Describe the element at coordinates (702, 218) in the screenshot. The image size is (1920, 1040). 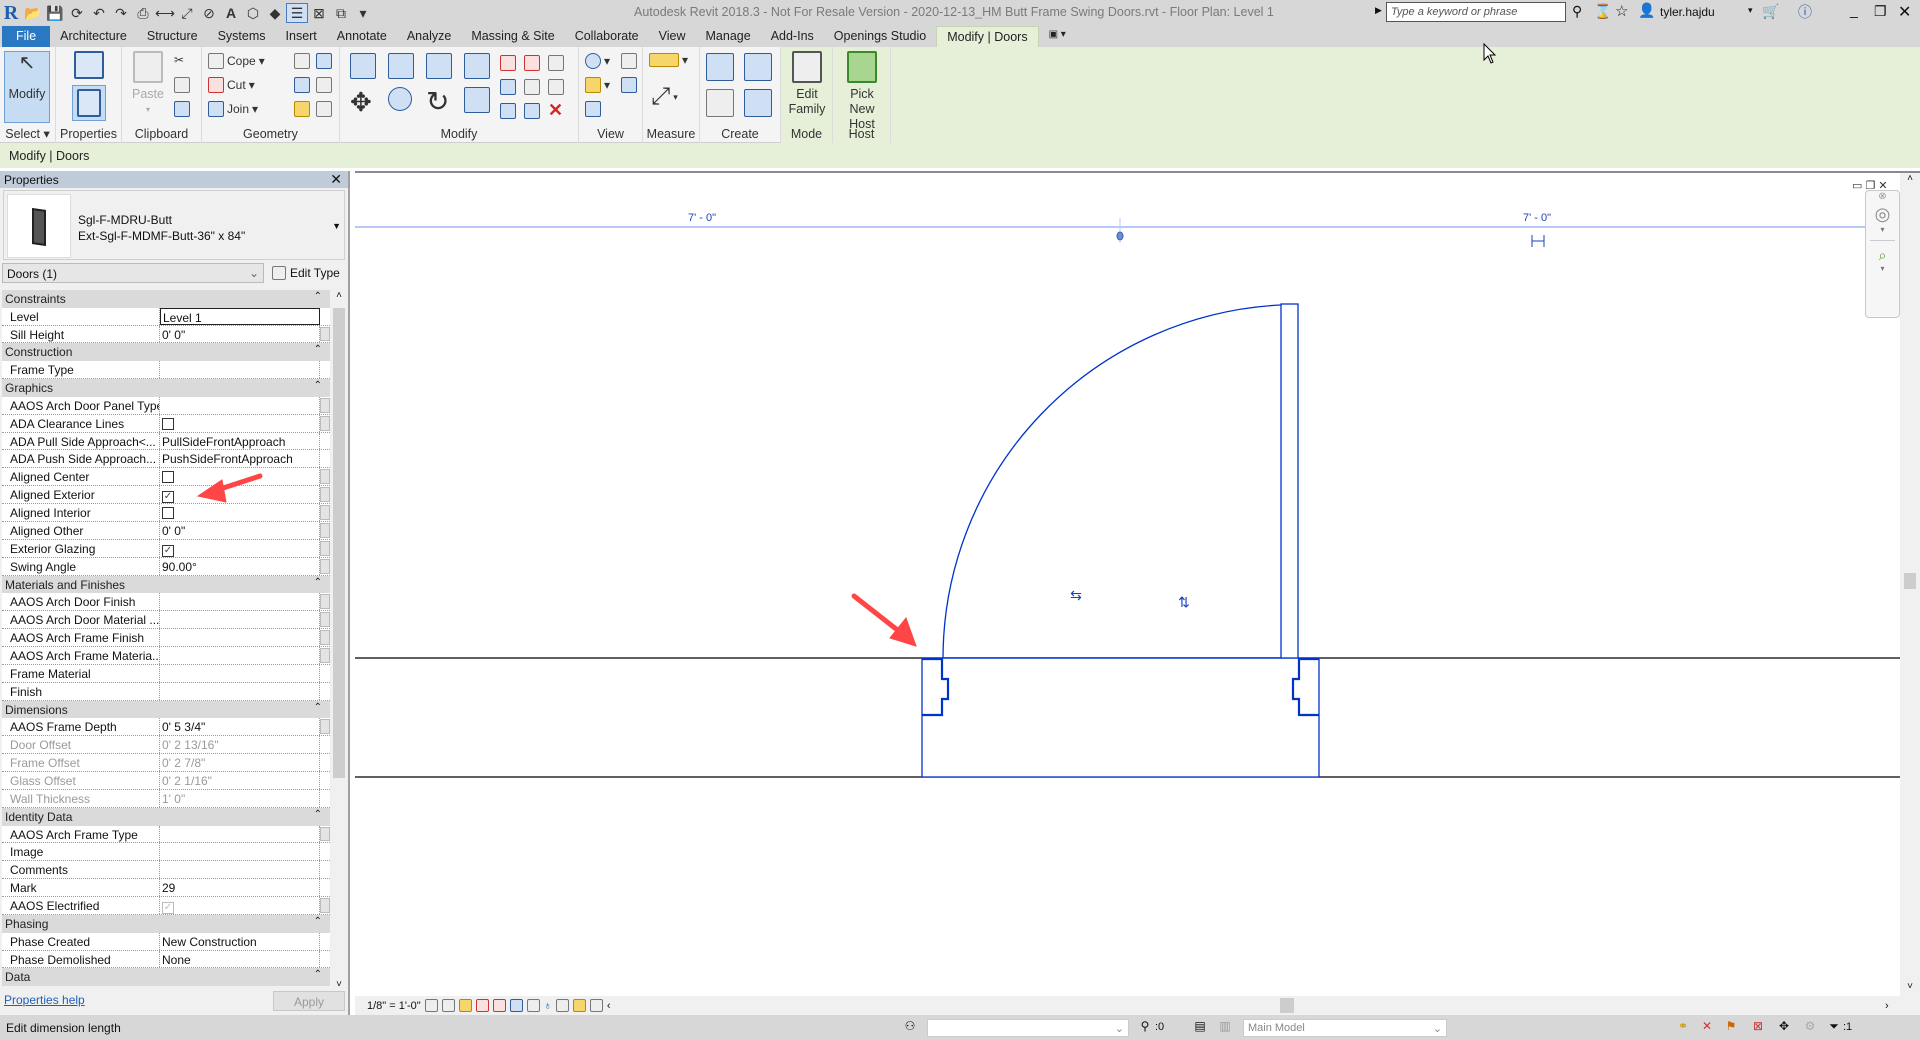
I see `dimension-text-left: 7' - 0"` at that location.